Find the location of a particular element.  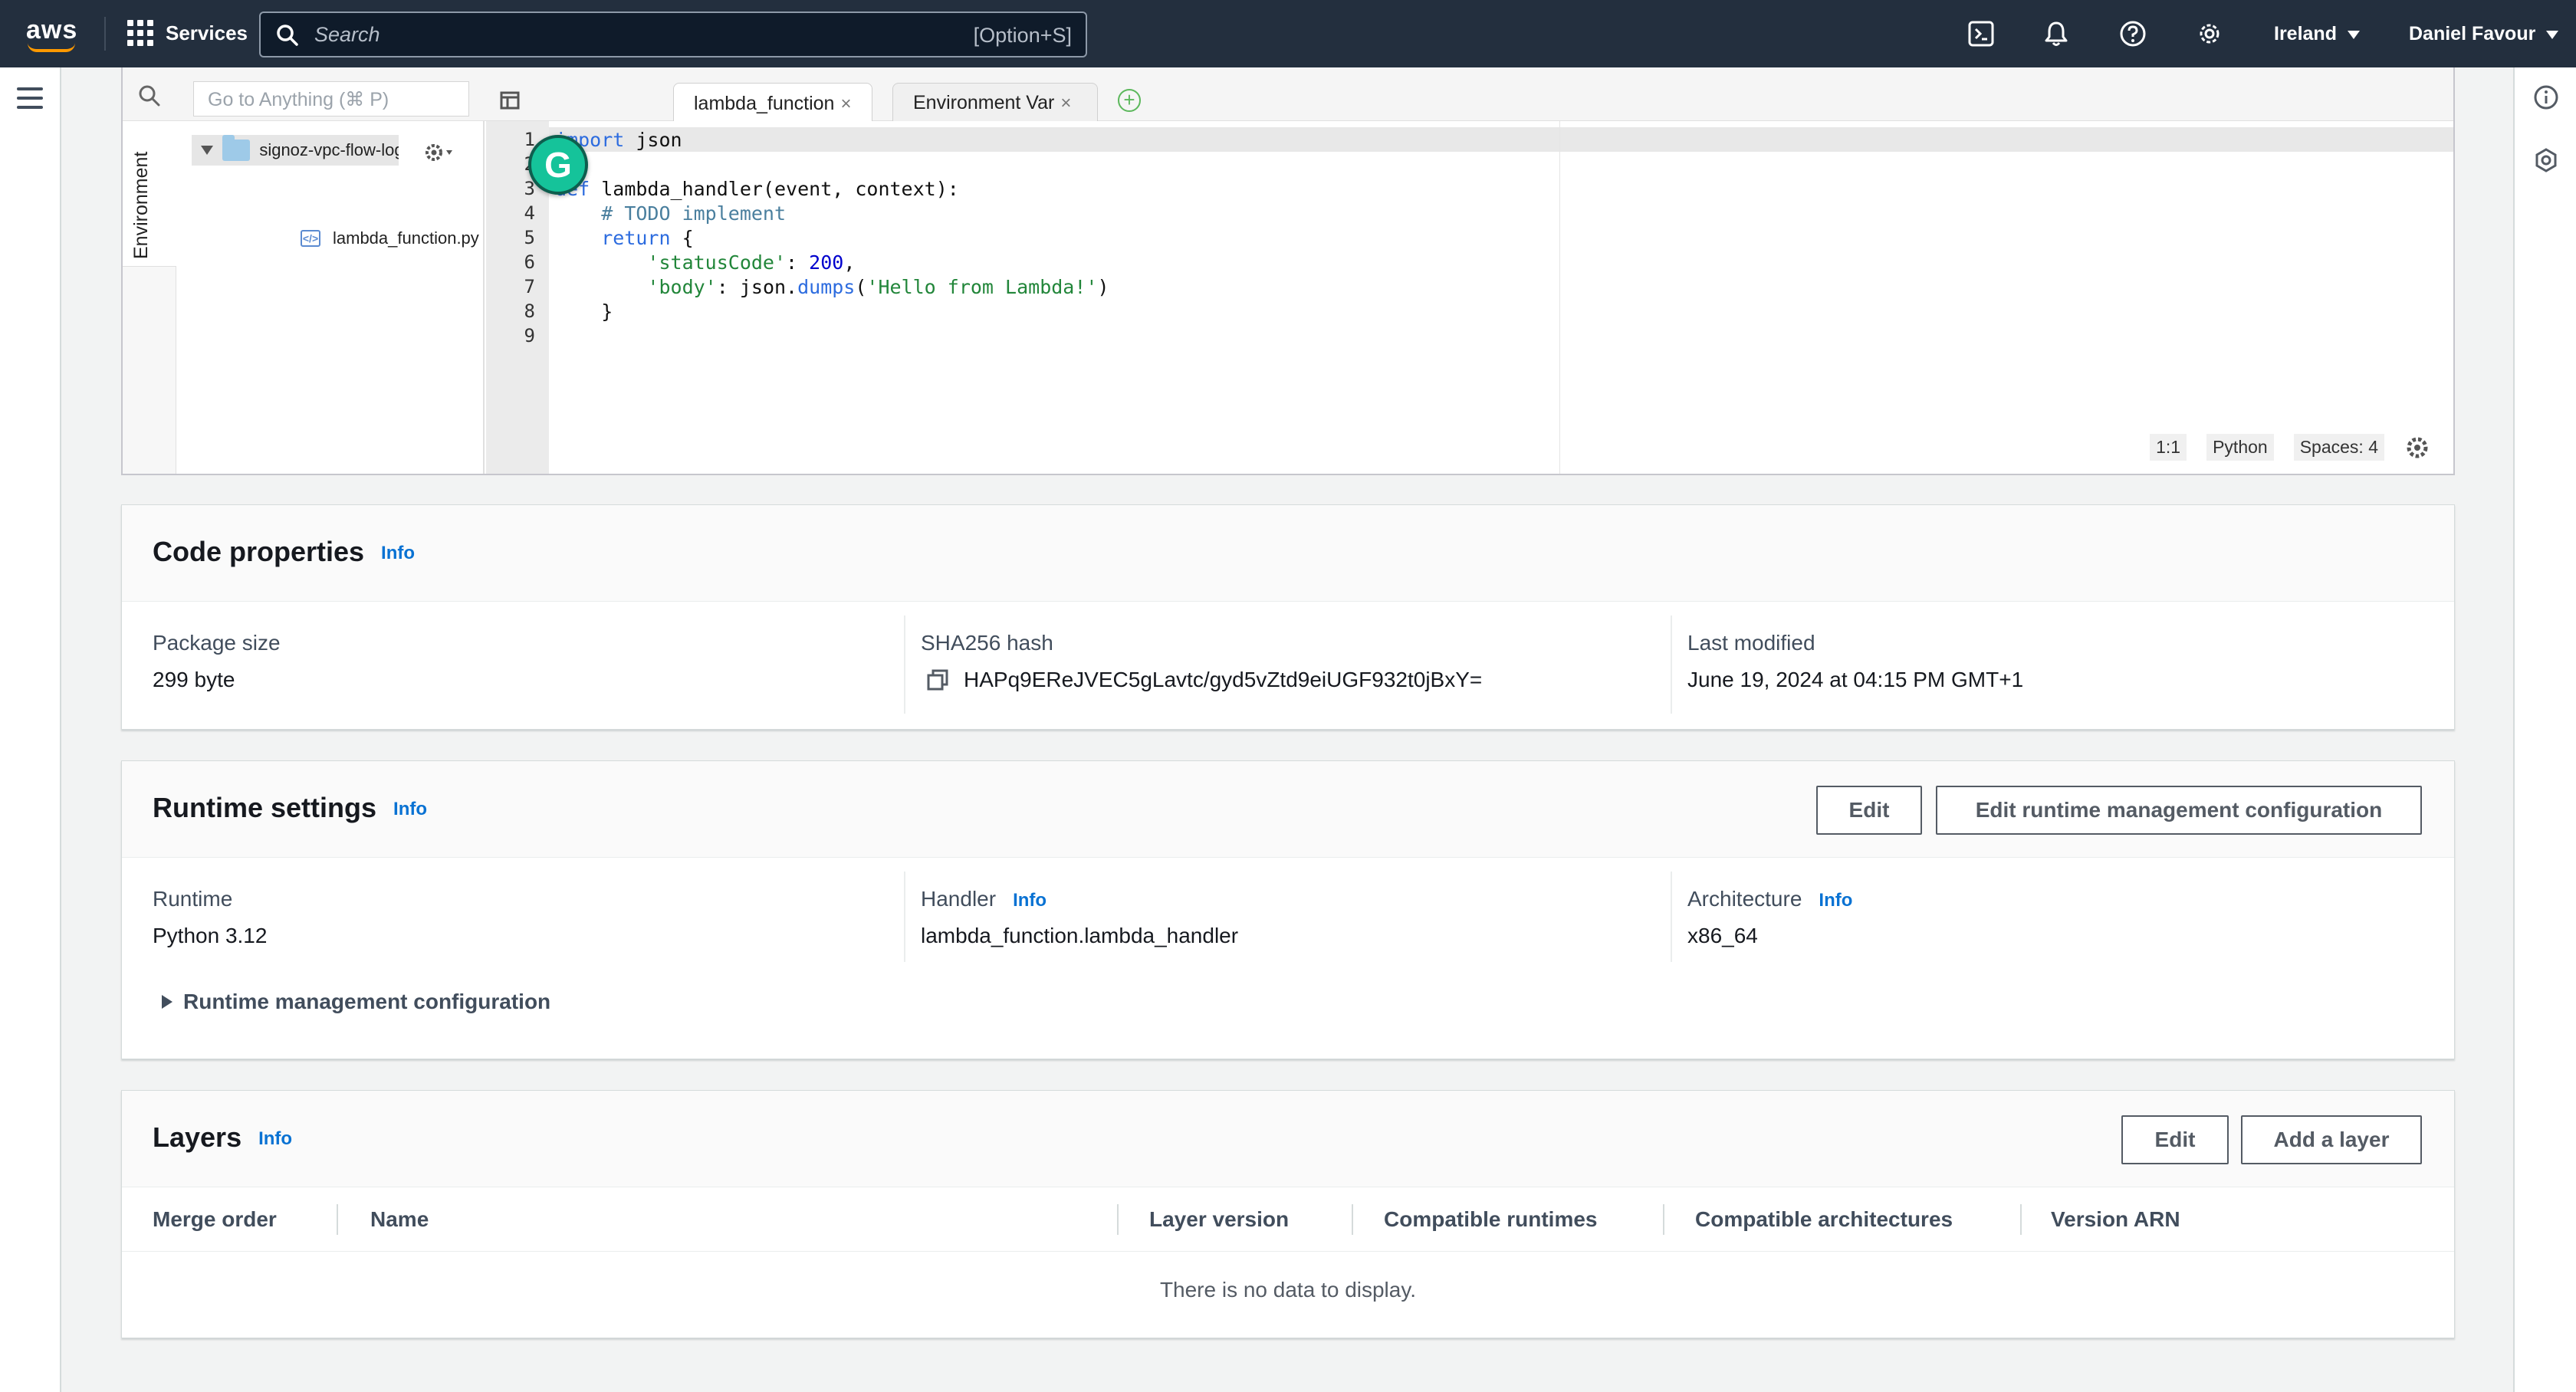

search-input is located at coordinates (605, 34).